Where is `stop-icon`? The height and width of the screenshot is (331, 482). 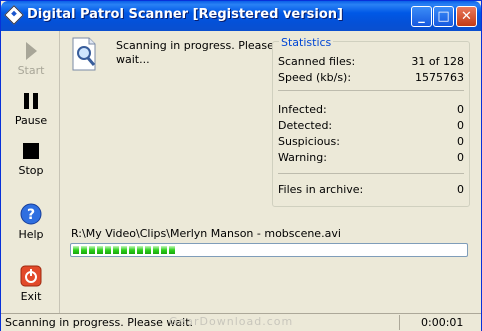 stop-icon is located at coordinates (31, 151).